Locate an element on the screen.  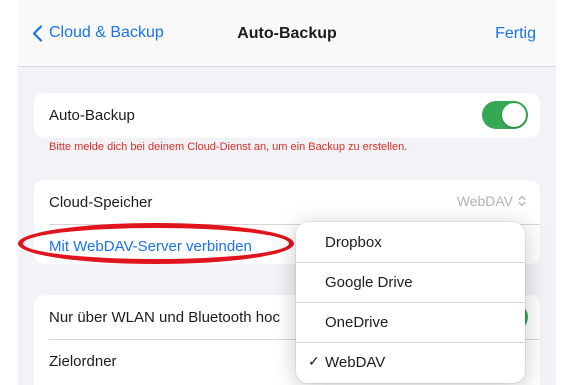
menu-item-label: Google Drive is located at coordinates (369, 282).